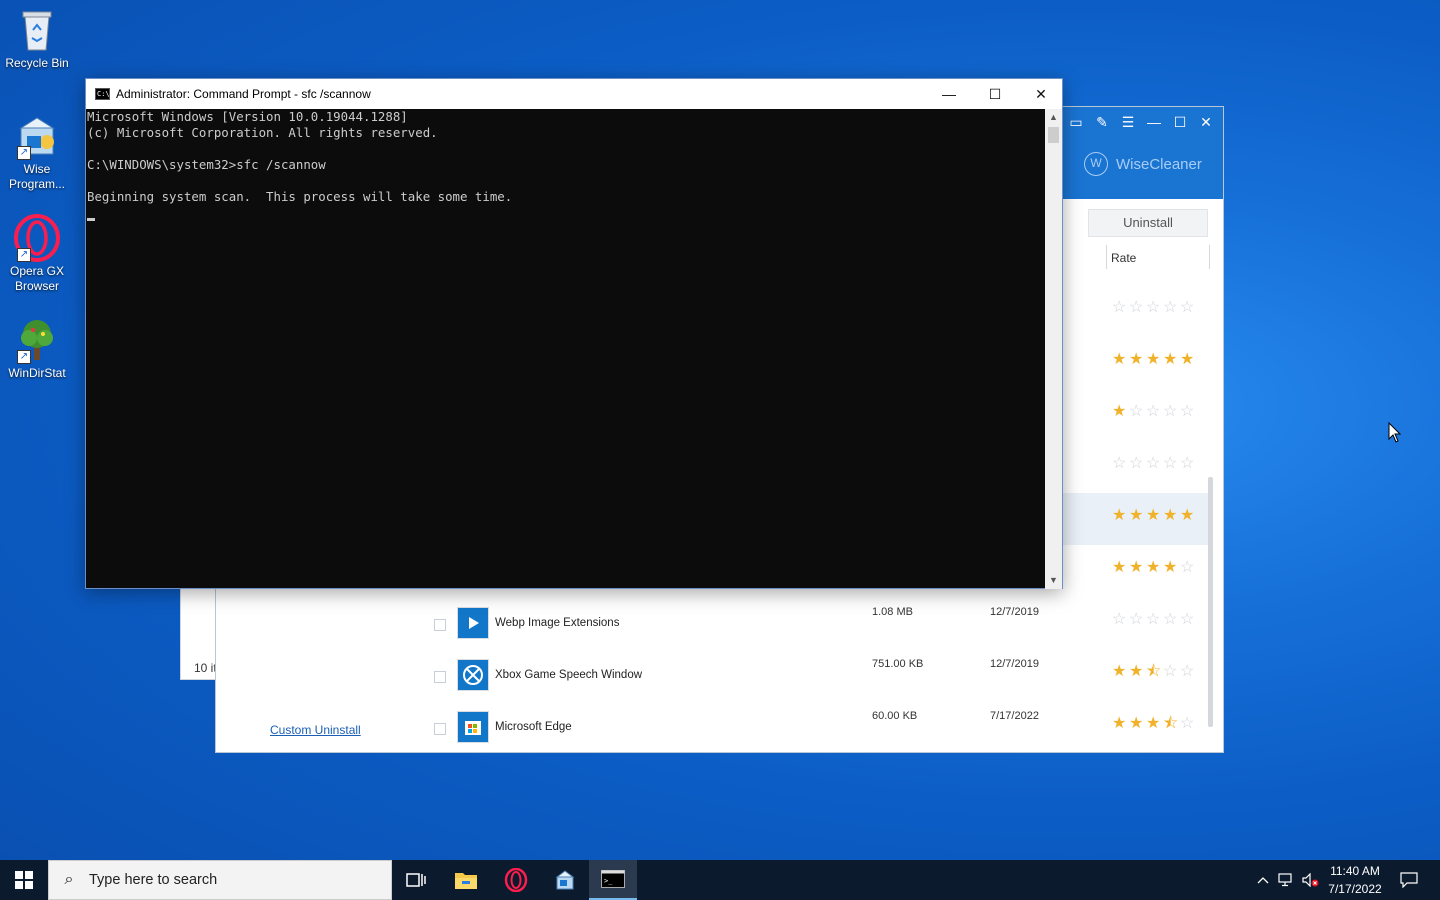  I want to click on windirstat-icon: ↗, so click(37, 340).